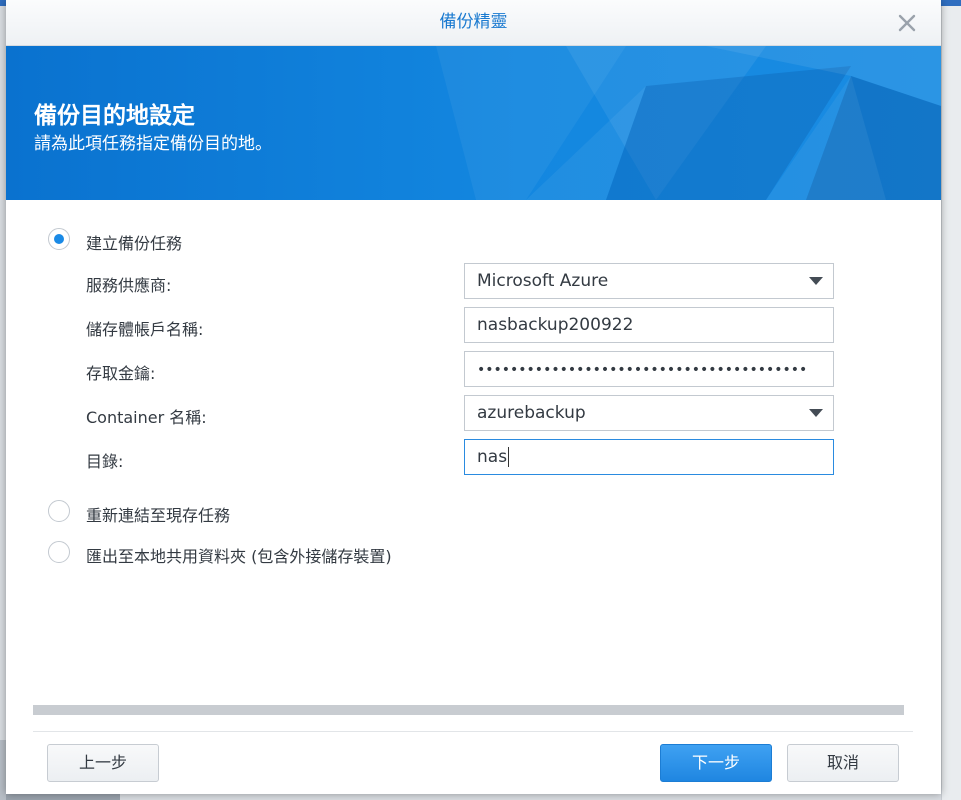  I want to click on provider-value: Microsoft Azure, so click(543, 281).